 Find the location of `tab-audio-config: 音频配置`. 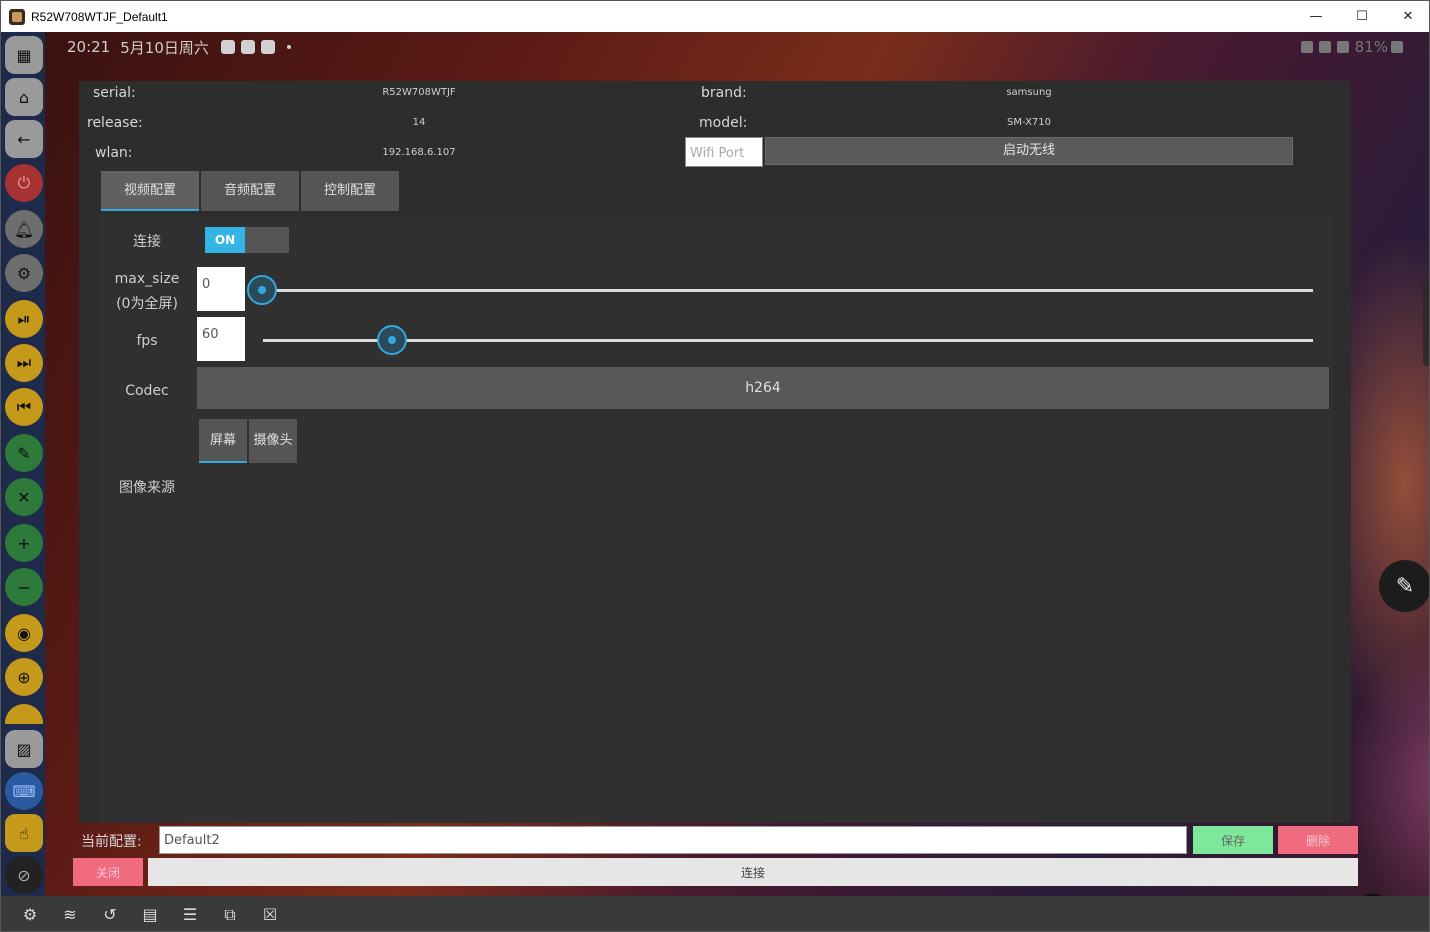

tab-audio-config: 音频配置 is located at coordinates (250, 191).